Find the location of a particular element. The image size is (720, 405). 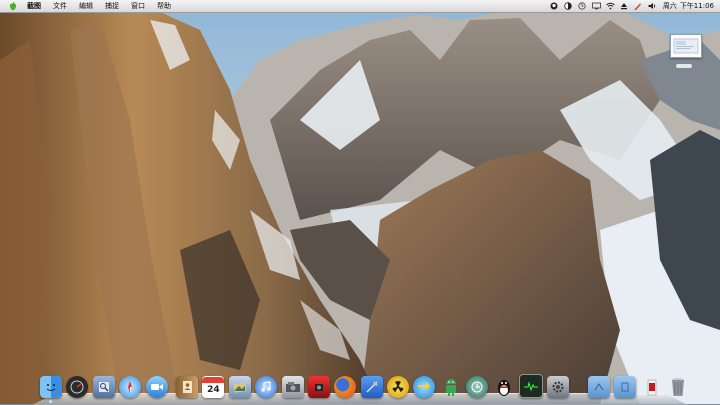

clock-time: 下午11:06 is located at coordinates (697, 6).